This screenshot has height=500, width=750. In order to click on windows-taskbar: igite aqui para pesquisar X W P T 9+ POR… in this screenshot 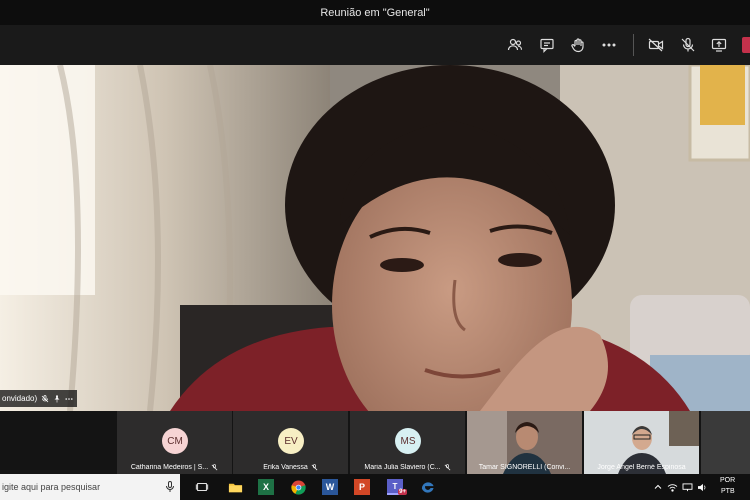, I will do `click(375, 487)`.